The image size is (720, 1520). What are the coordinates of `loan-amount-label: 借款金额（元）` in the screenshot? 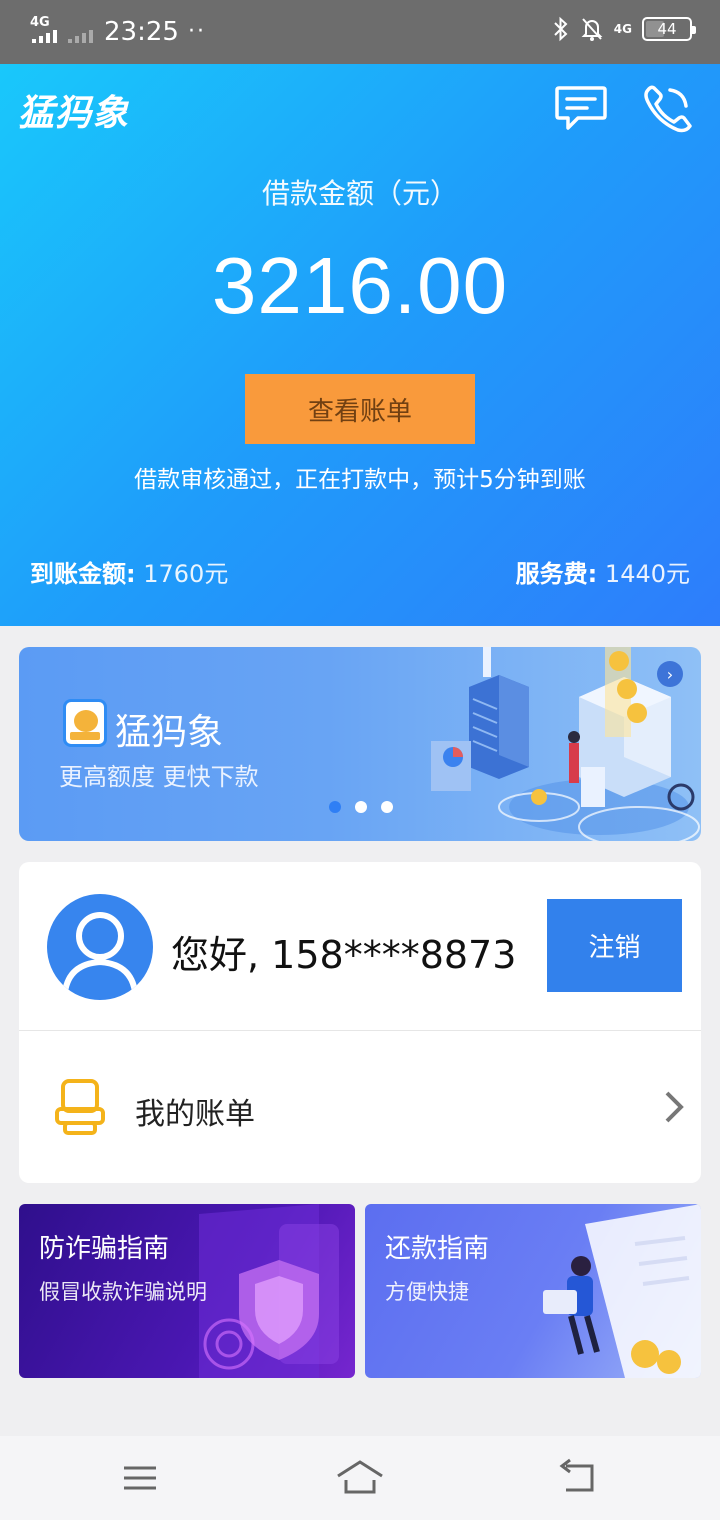 It's located at (359, 193).